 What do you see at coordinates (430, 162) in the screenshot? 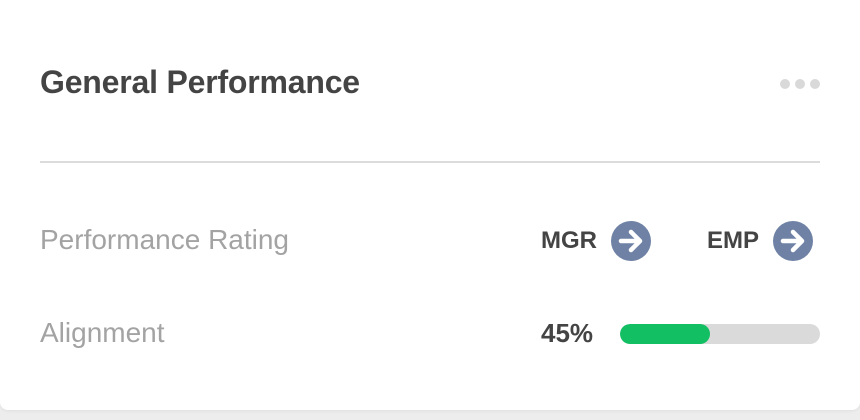
I see `header-divider` at bounding box center [430, 162].